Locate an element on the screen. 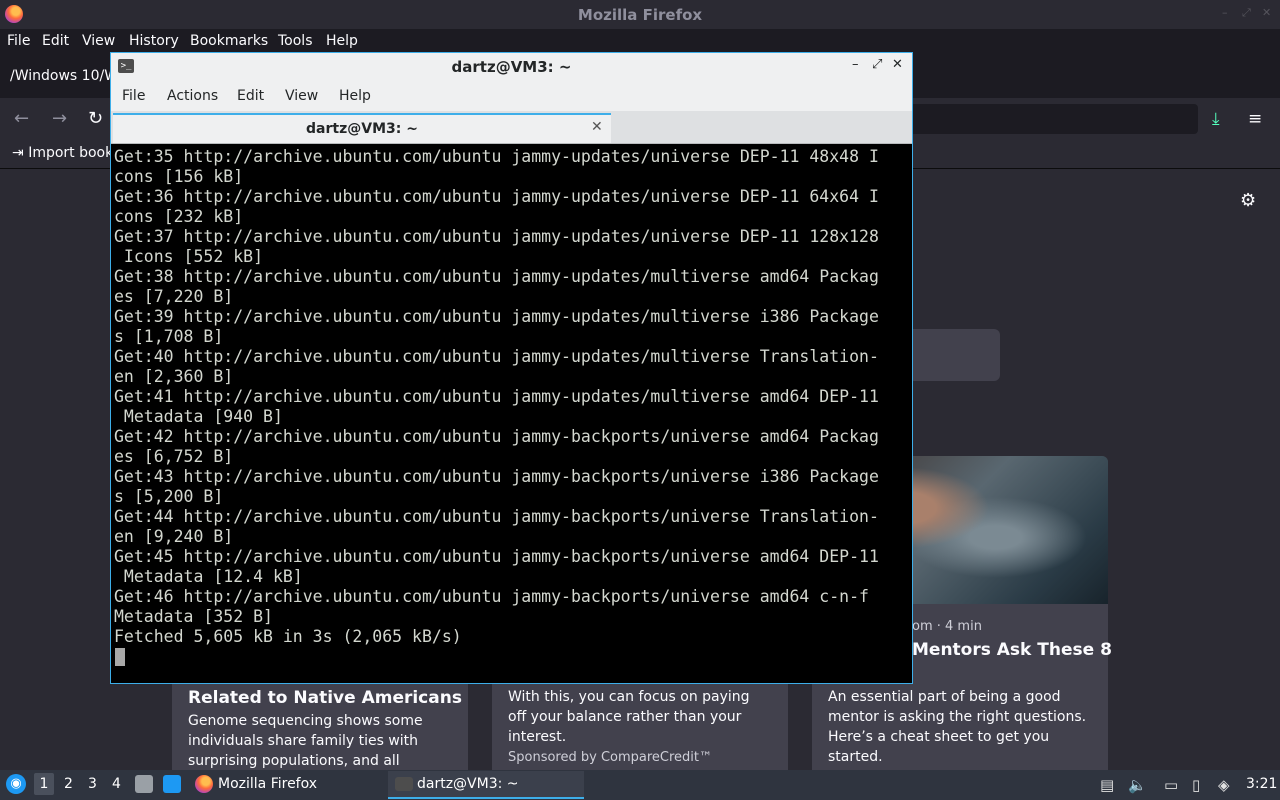 This screenshot has height=800, width=1280. terminal-line: s [5,200 B] is located at coordinates (169, 496).